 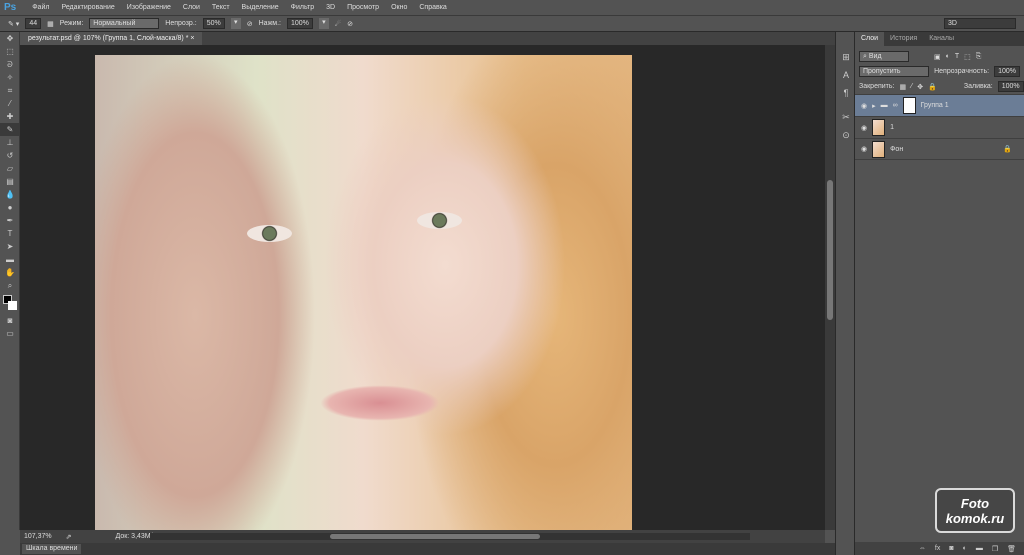 What do you see at coordinates (330, 7) in the screenshot?
I see `menu-3d: 3D` at bounding box center [330, 7].